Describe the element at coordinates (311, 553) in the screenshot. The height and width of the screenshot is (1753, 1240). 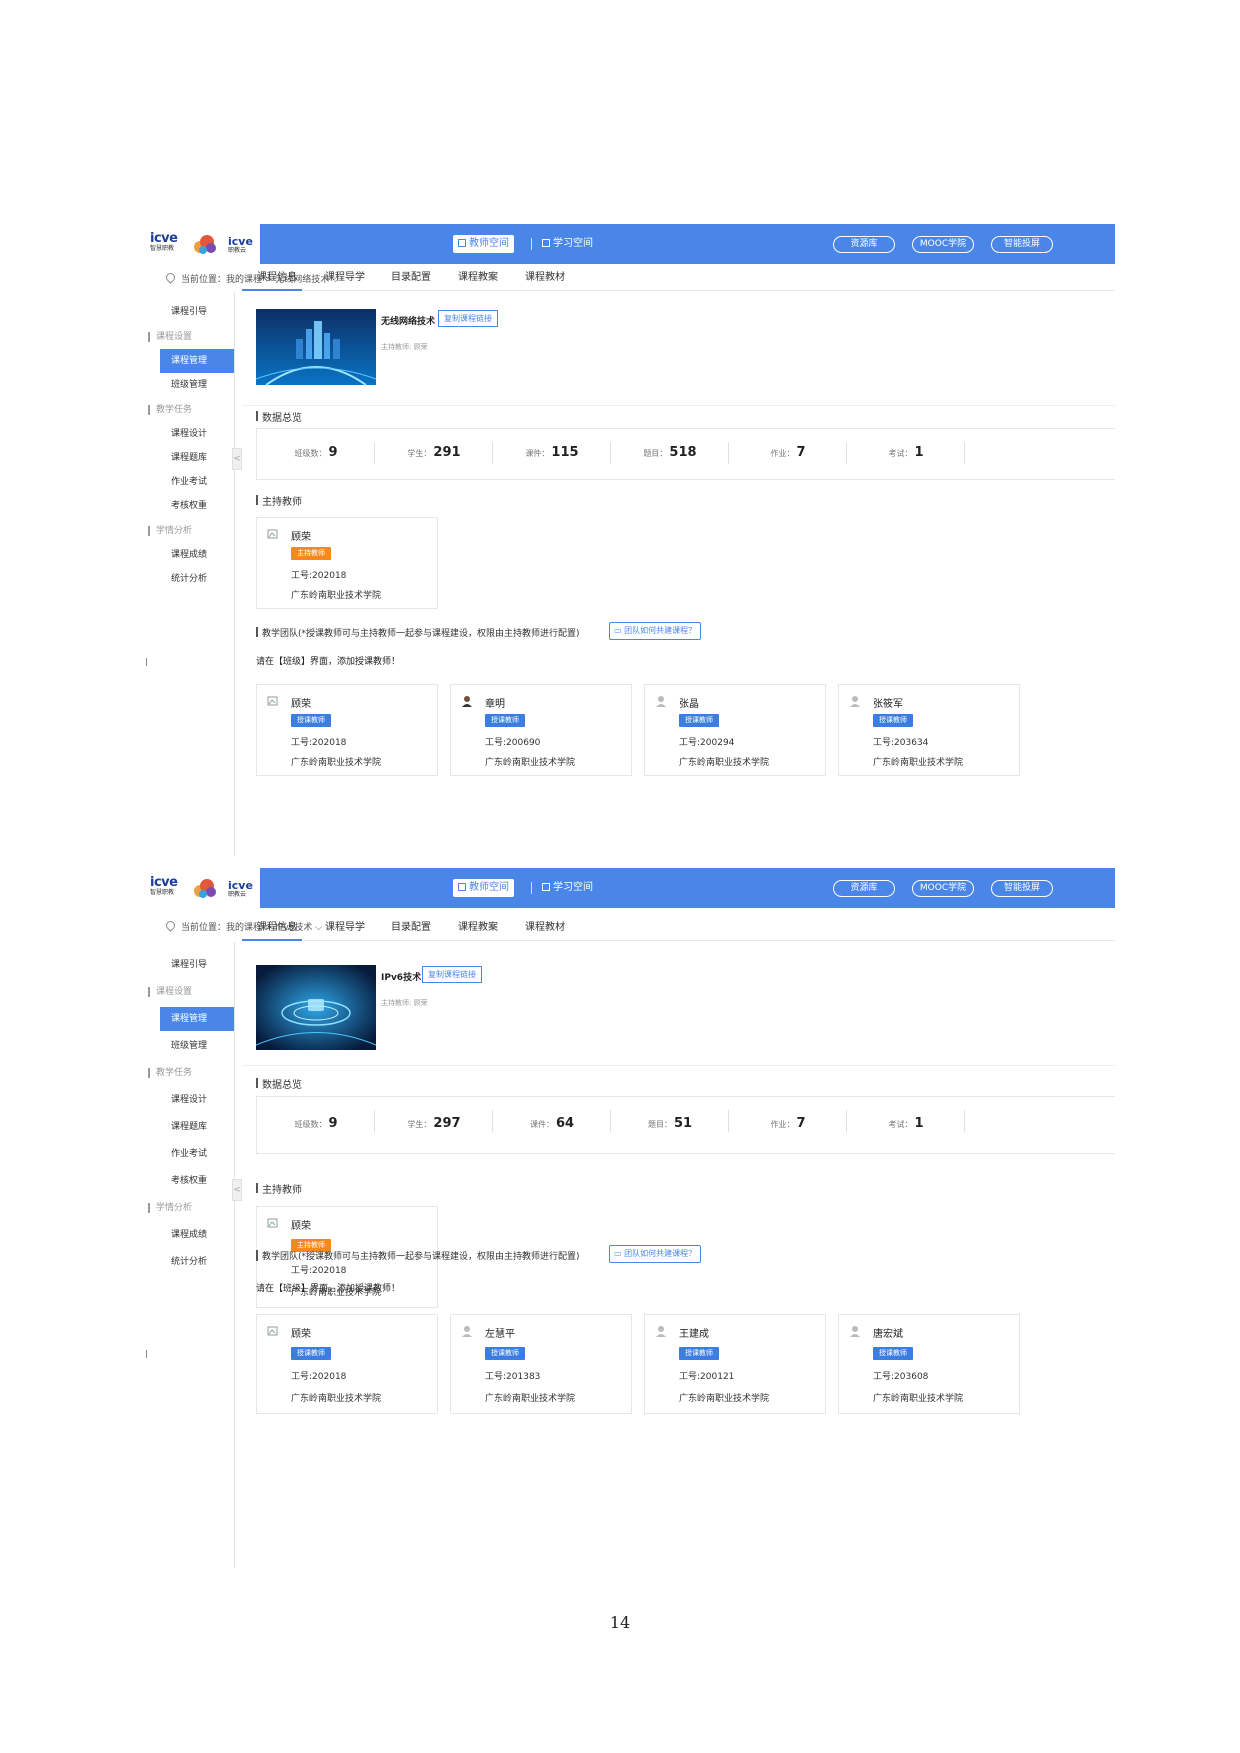
I see `host-teacher-badge: 主持教师` at that location.